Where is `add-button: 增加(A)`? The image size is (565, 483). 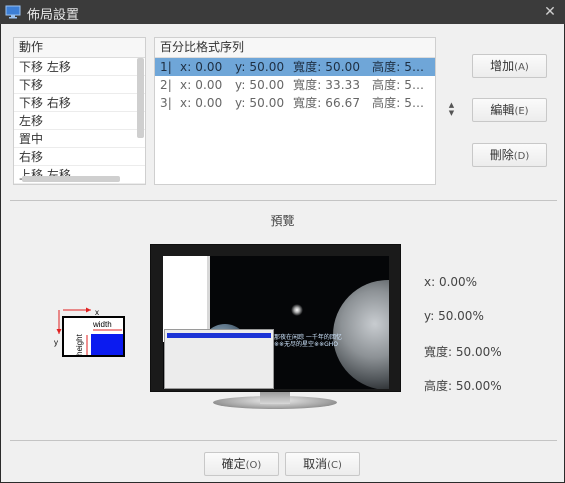 add-button: 增加(A) is located at coordinates (509, 66).